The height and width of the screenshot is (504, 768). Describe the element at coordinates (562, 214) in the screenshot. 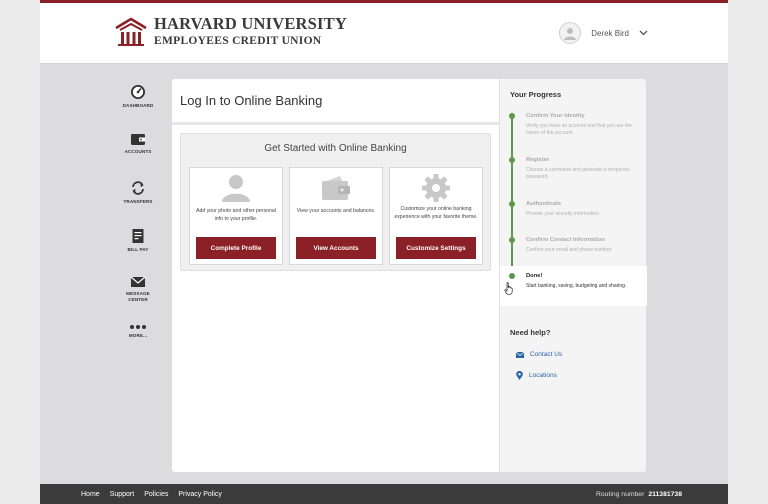

I see `step-description: Provide your security information` at that location.